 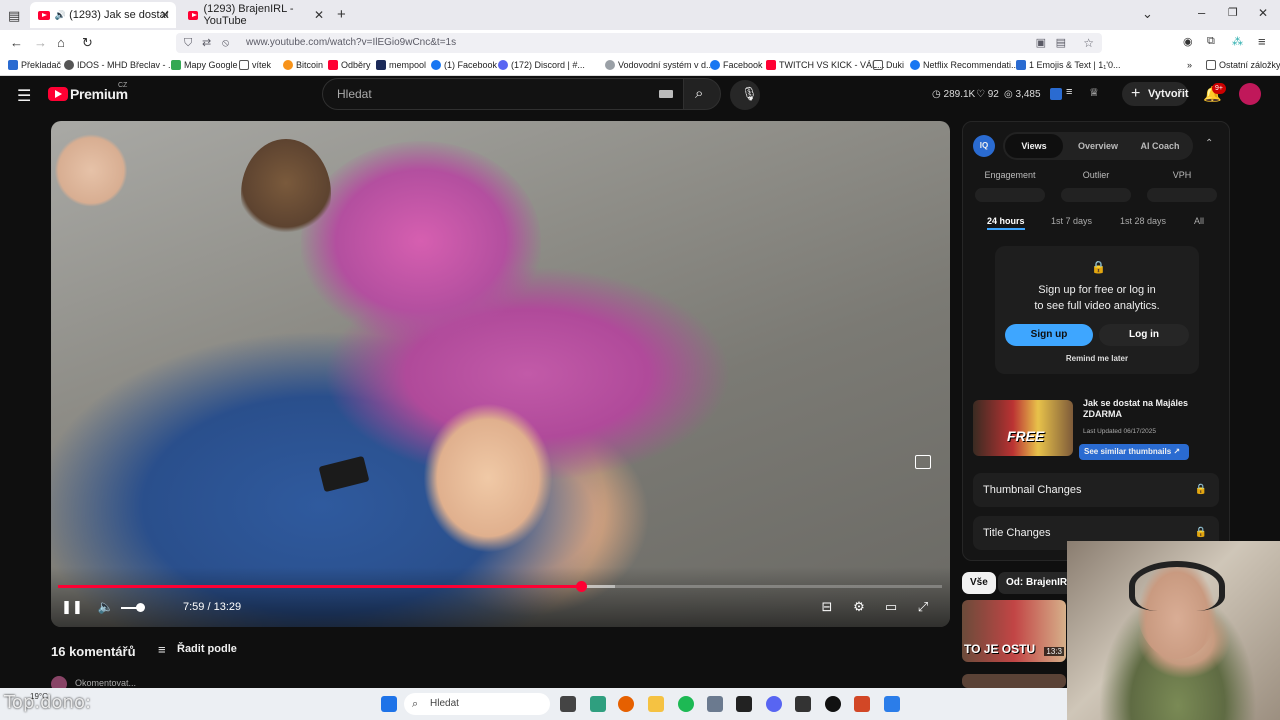 I want to click on tab-list-icon: ▤, so click(x=14, y=16).